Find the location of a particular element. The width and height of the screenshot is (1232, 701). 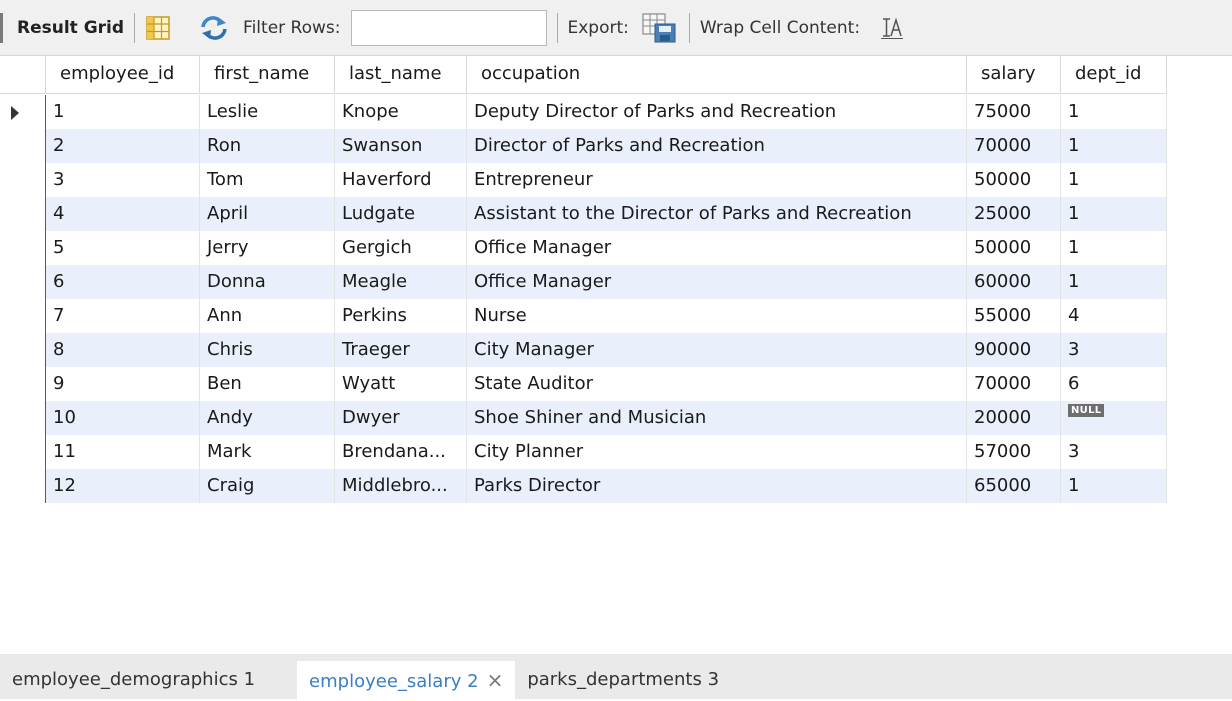

column-header-salary: salary is located at coordinates (1014, 75).